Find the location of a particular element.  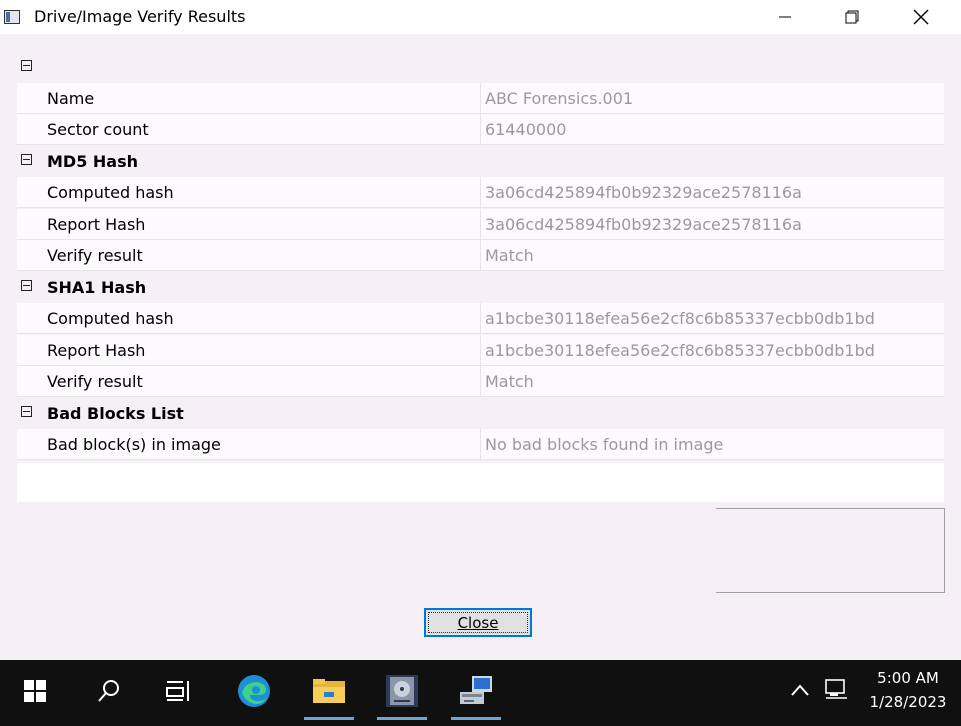

category-bad-blocks: Bad Blocks List is located at coordinates (480, 413).